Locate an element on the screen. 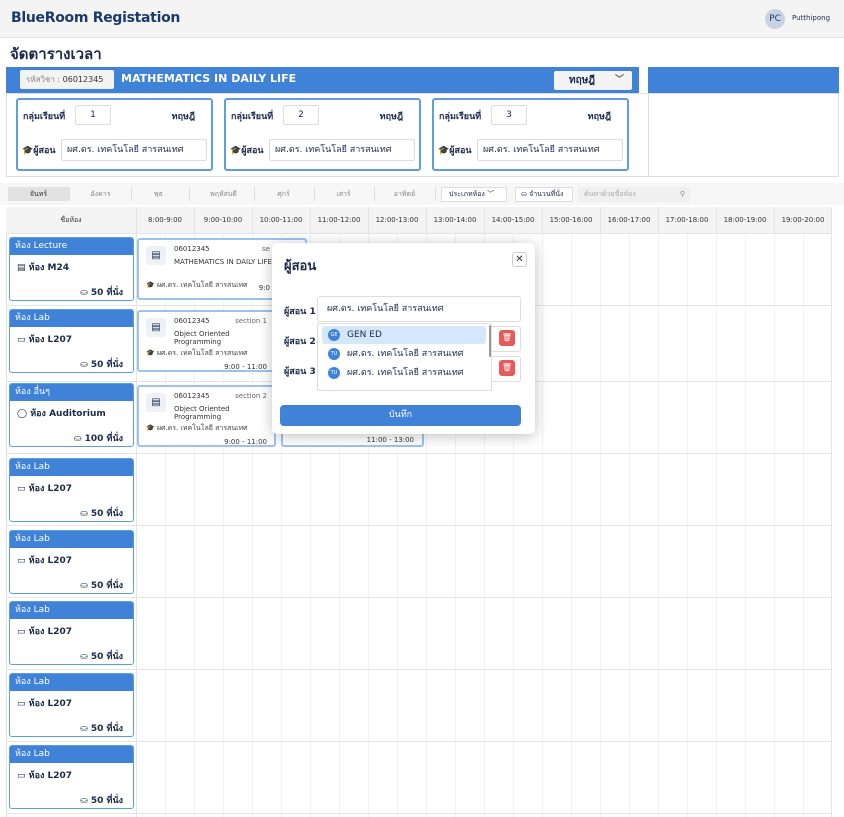  user-name: Putthipong is located at coordinates (811, 18).